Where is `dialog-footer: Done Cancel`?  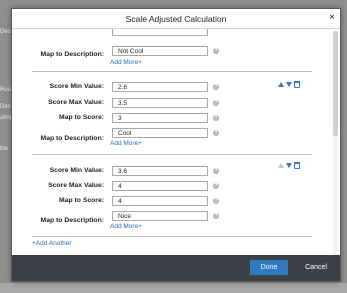
dialog-footer: Done Cancel is located at coordinates (176, 268).